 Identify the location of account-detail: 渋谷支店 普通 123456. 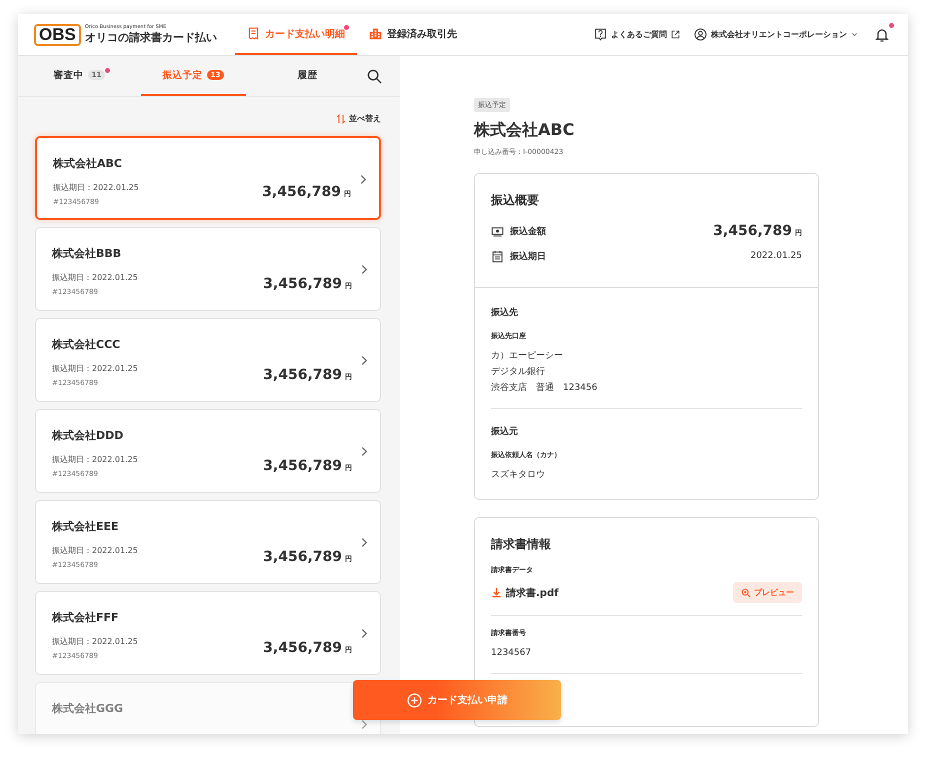
(544, 388).